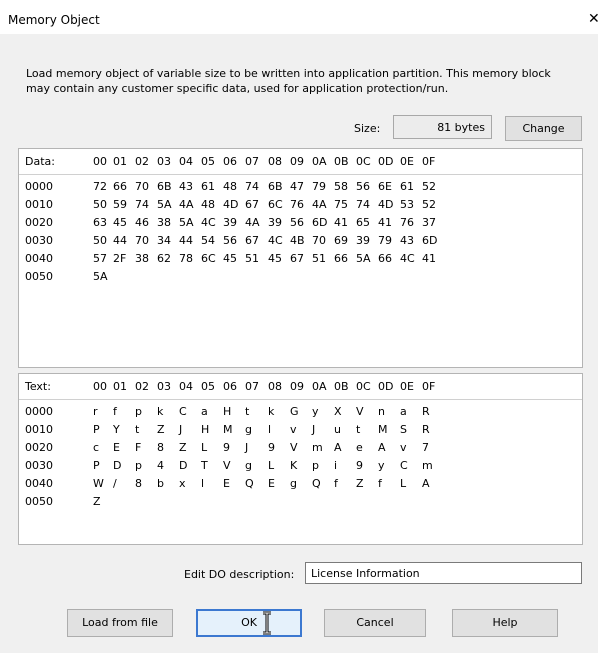 The image size is (598, 653). What do you see at coordinates (230, 386) in the screenshot?
I see `text-grid-col-header: 06` at bounding box center [230, 386].